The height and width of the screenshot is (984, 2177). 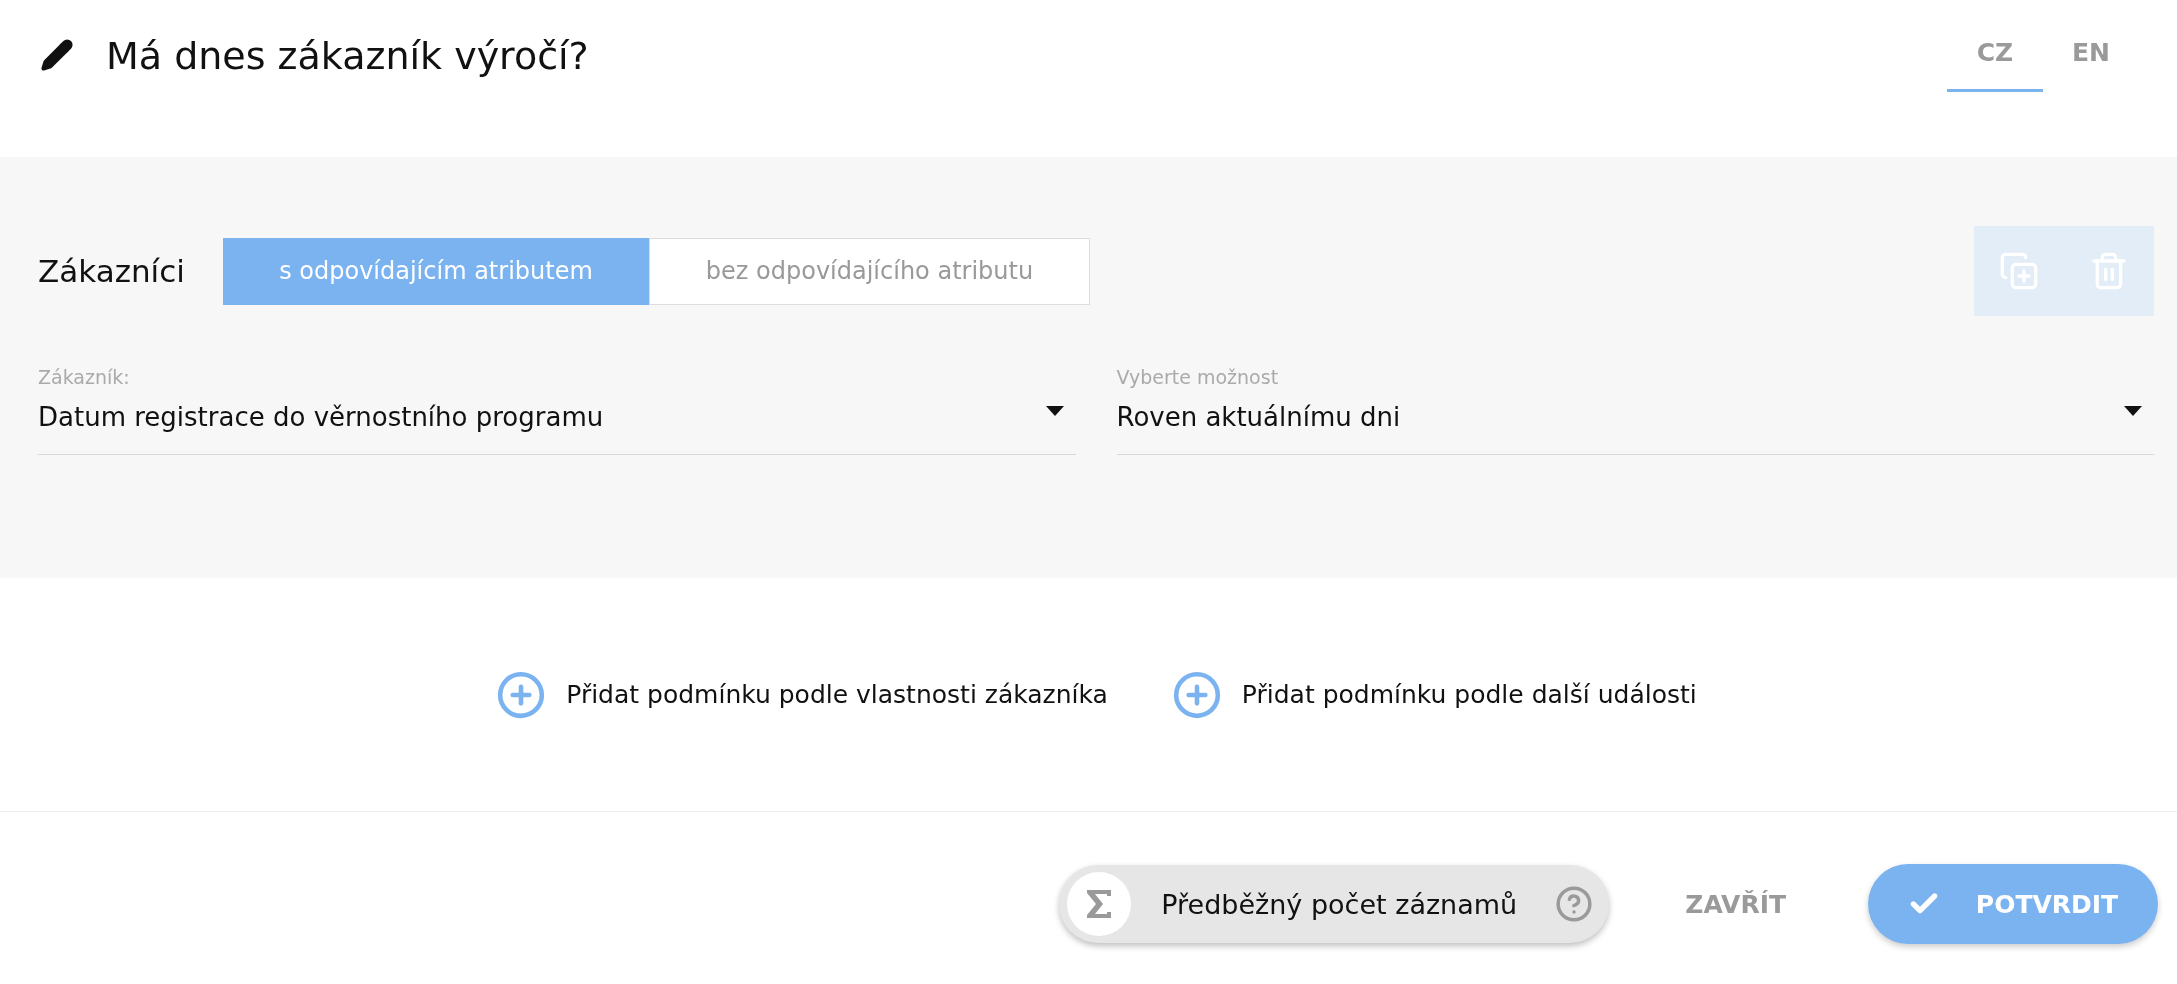 What do you see at coordinates (869, 271) in the screenshot?
I see `mode-toggle: bez odpovídajícího atributu` at bounding box center [869, 271].